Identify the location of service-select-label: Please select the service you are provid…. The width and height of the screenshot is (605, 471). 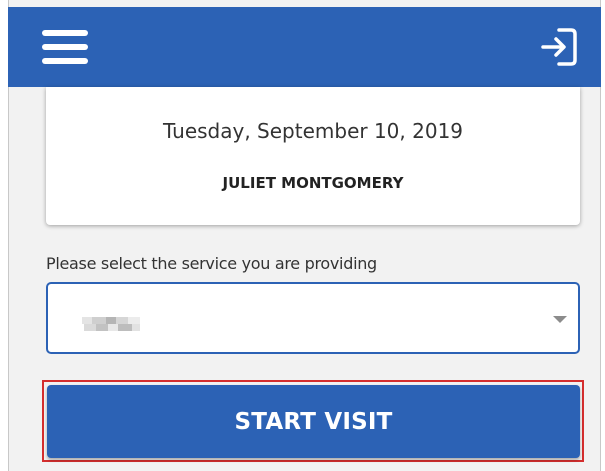
(211, 263).